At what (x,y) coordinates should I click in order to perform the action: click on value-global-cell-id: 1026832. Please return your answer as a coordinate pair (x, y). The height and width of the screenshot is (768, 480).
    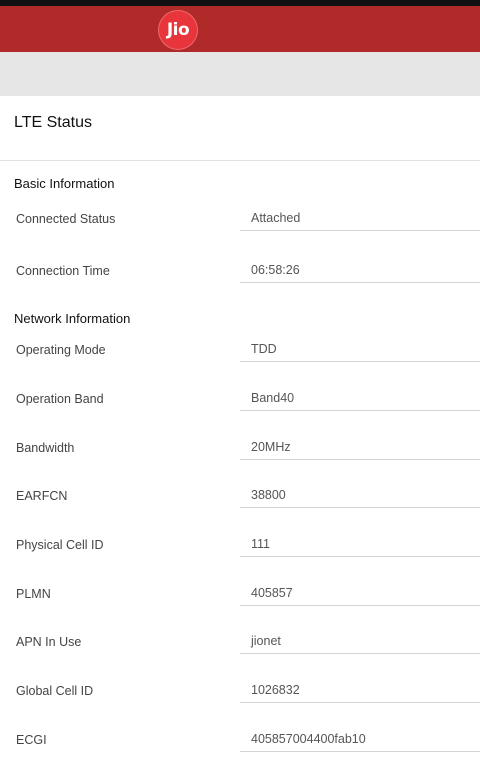
    Looking at the image, I should click on (275, 690).